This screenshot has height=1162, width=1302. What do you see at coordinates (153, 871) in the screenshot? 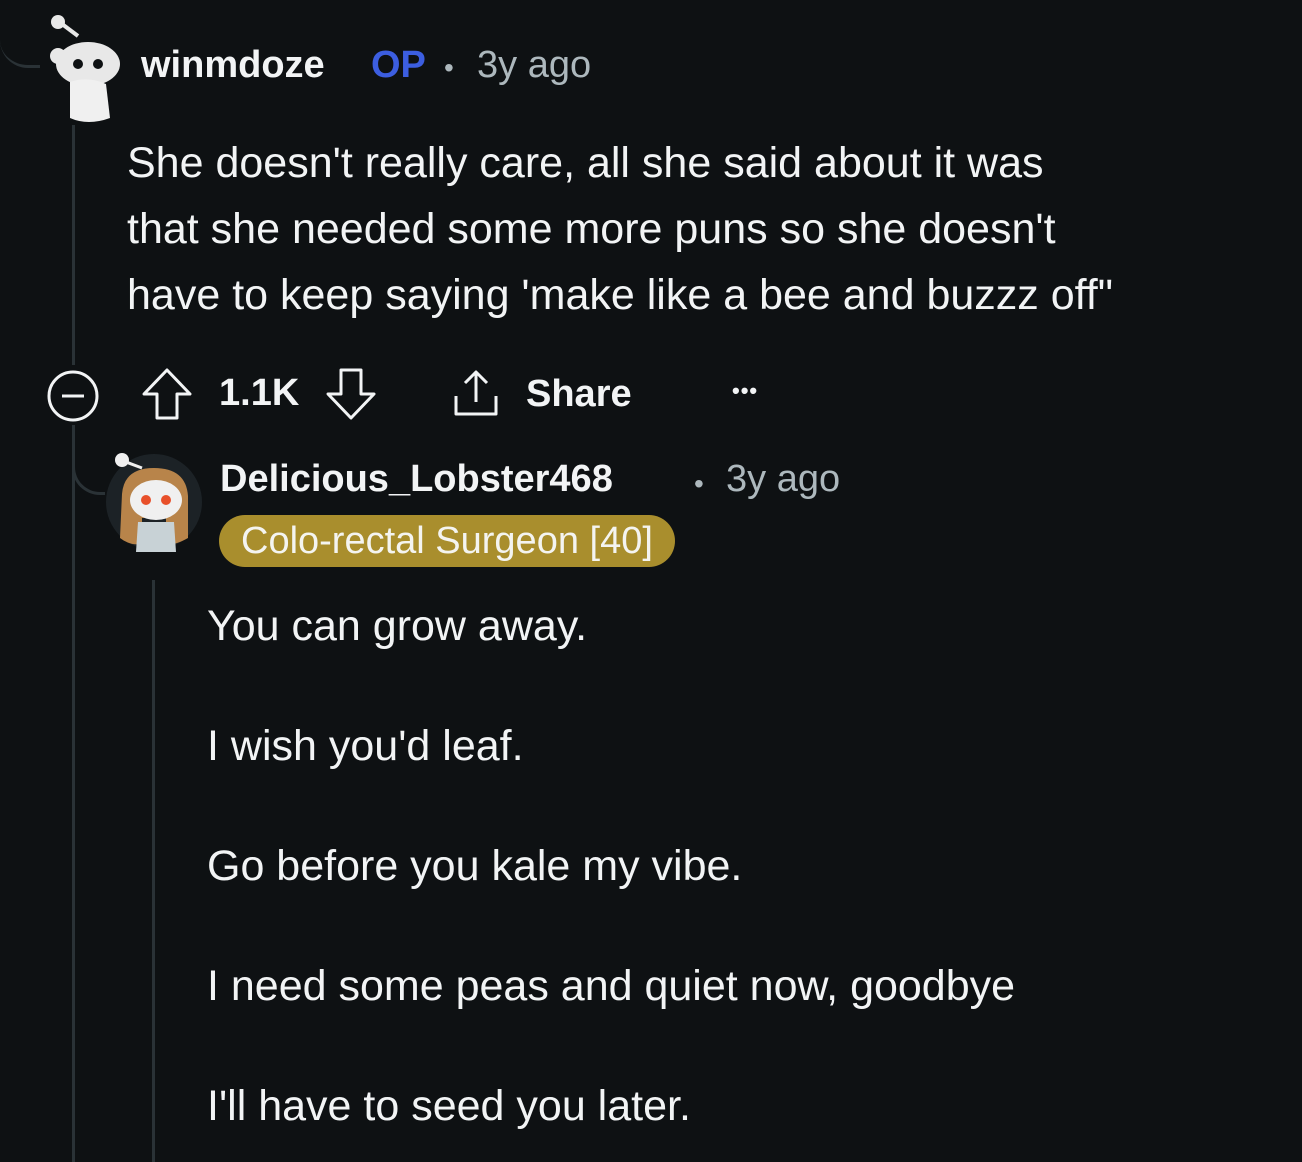
I see `thread-line-reply` at bounding box center [153, 871].